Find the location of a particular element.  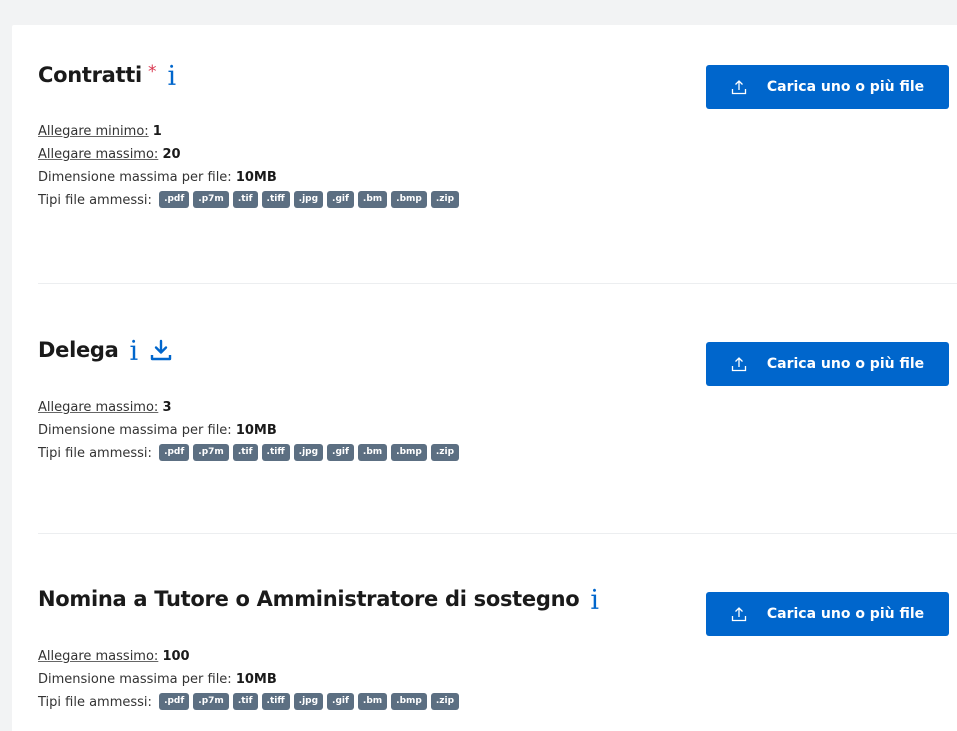

section-header: Contratti * i is located at coordinates (107, 75).